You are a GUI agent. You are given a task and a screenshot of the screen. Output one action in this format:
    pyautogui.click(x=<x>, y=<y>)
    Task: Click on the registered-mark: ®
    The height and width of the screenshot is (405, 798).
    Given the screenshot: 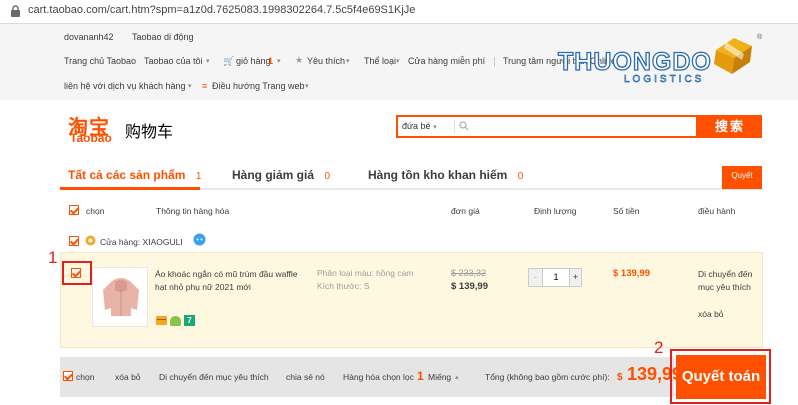 What is the action you would take?
    pyautogui.click(x=760, y=37)
    